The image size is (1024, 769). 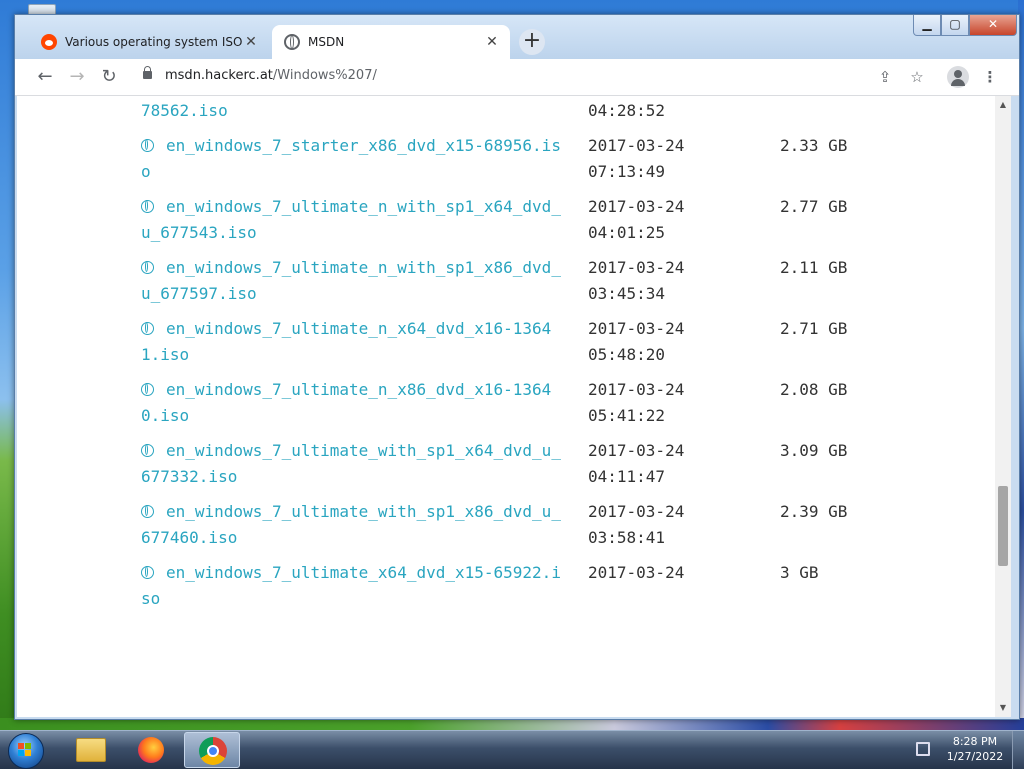 What do you see at coordinates (636, 341) in the screenshot?
I see `file-date: 2017-03-24 05:48:20` at bounding box center [636, 341].